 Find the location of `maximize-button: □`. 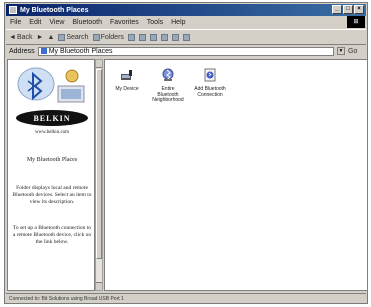

maximize-button: □ is located at coordinates (348, 9).